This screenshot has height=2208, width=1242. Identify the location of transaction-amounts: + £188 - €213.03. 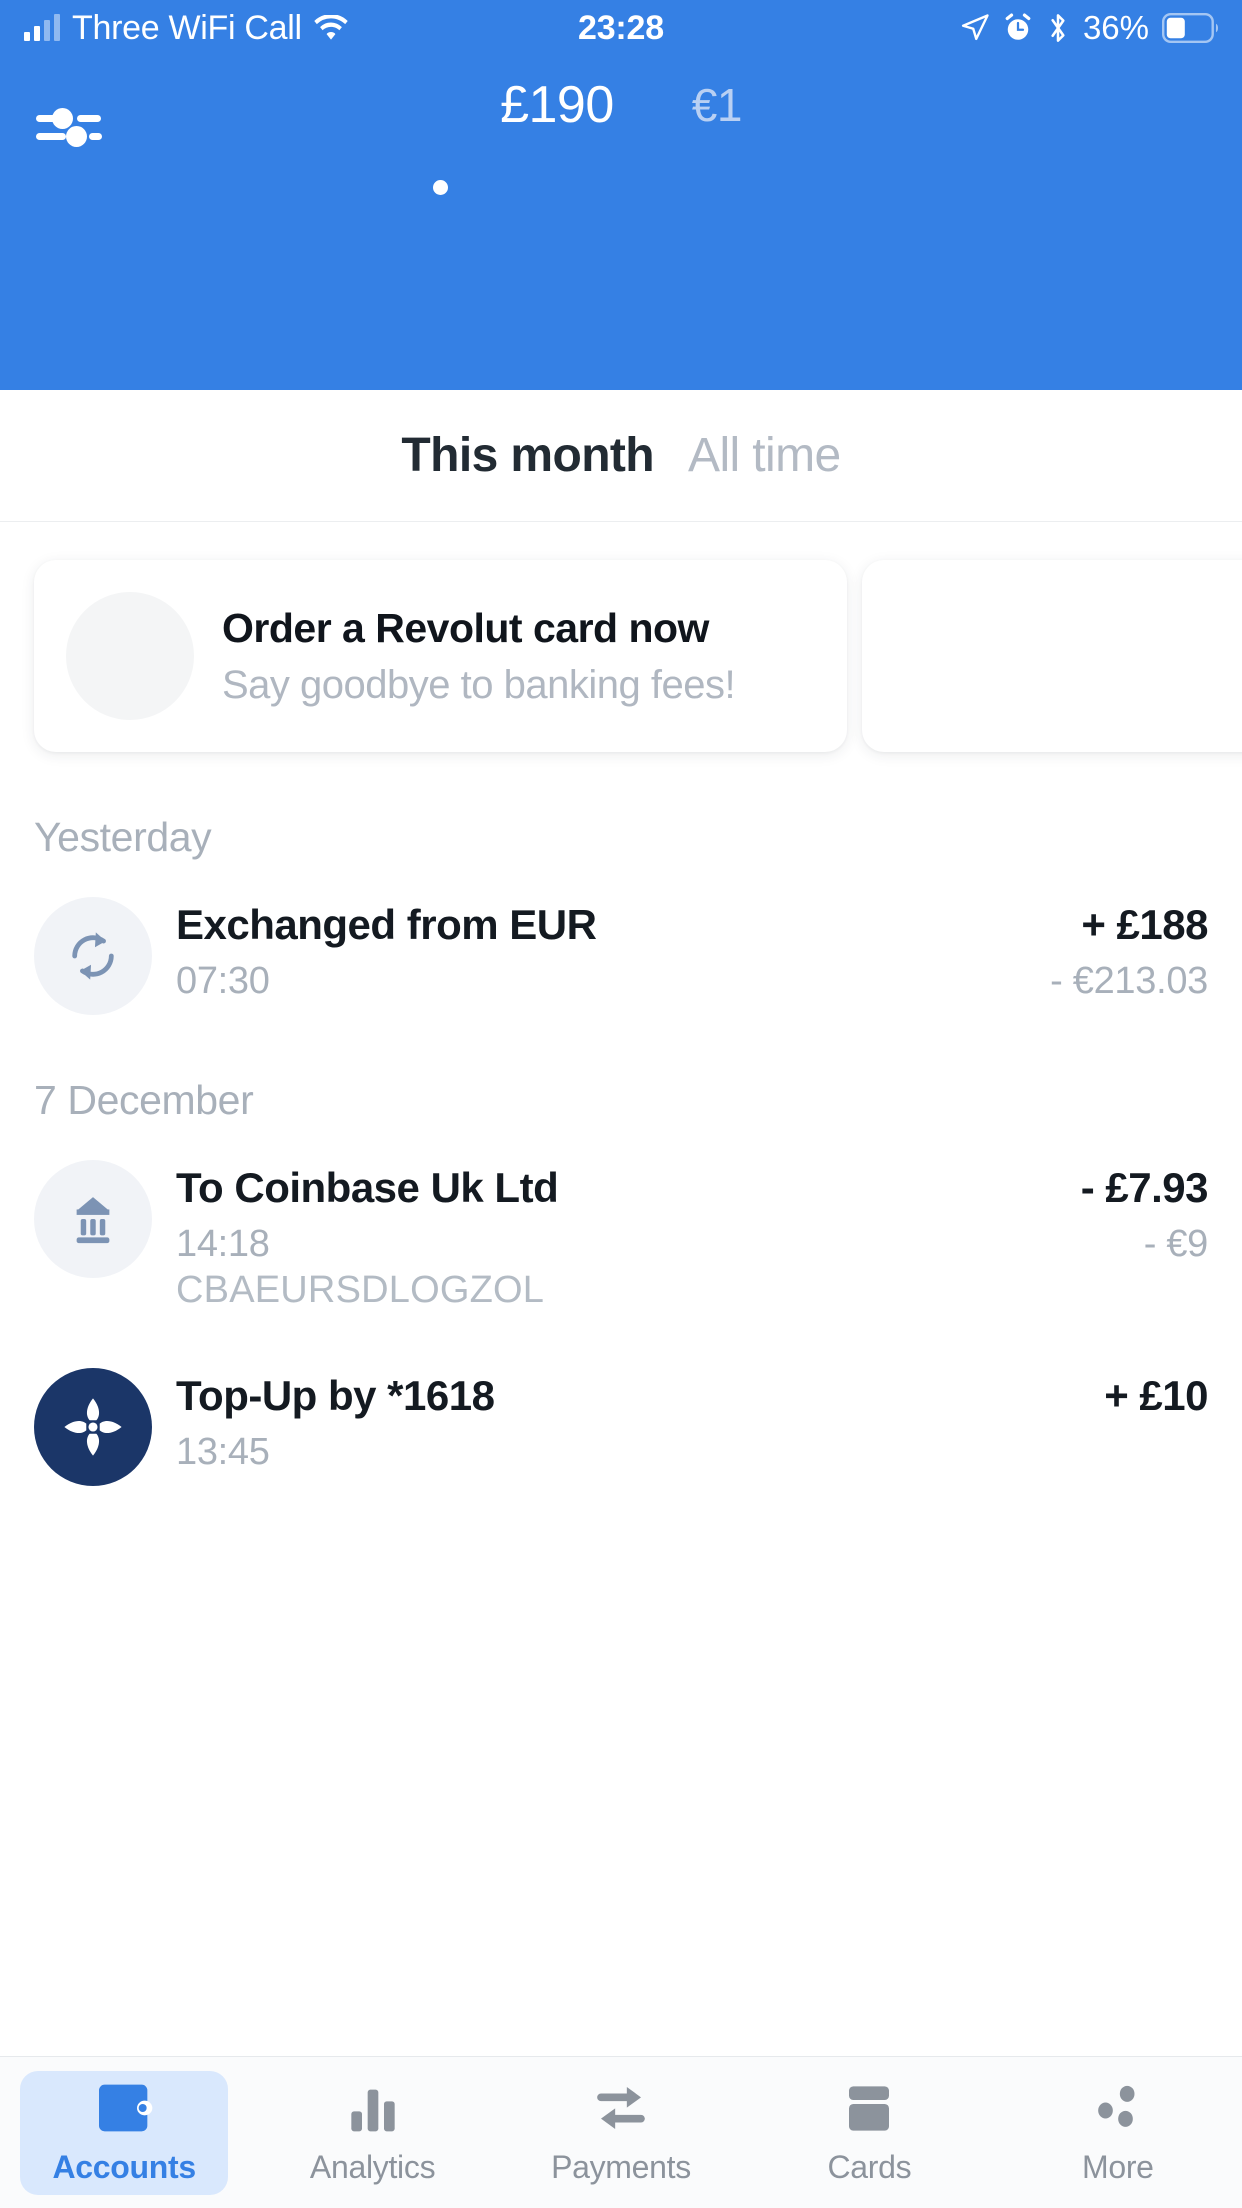
(1073, 949).